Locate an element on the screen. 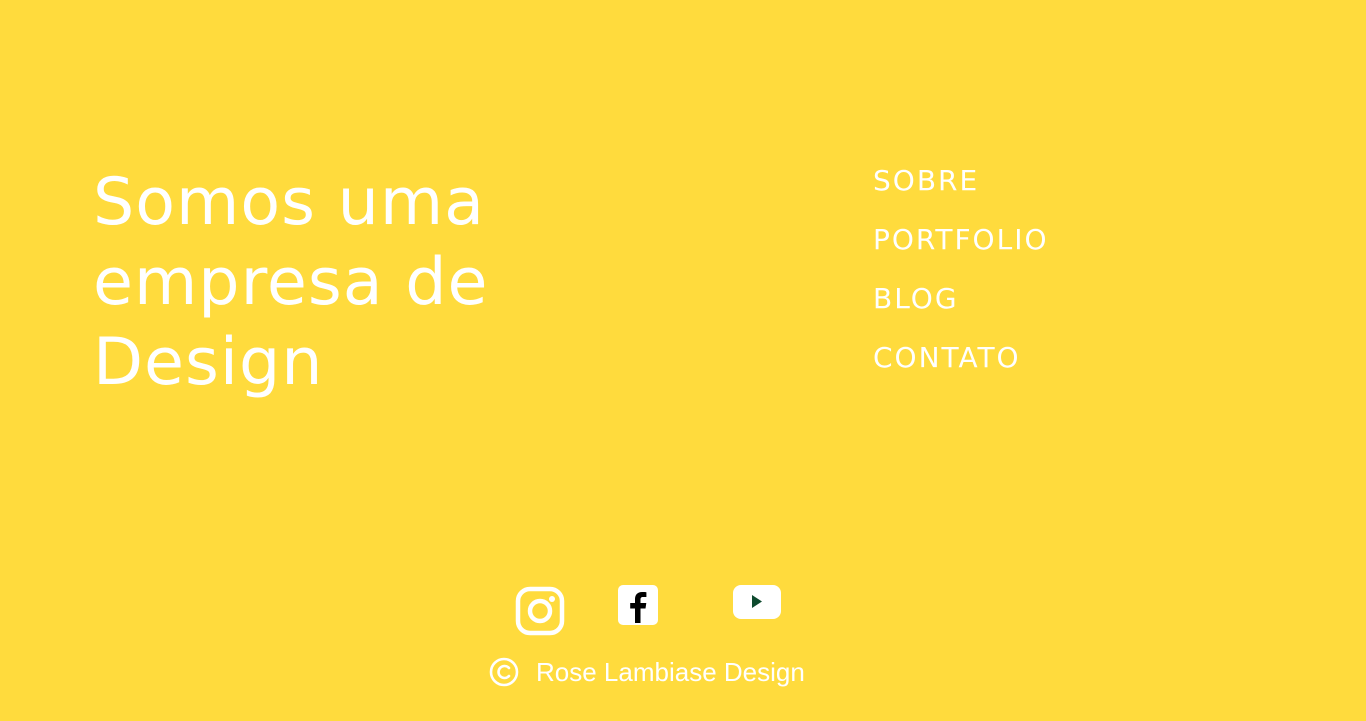 This screenshot has height=721, width=1366. headline-line-2: empresa de is located at coordinates (291, 282).